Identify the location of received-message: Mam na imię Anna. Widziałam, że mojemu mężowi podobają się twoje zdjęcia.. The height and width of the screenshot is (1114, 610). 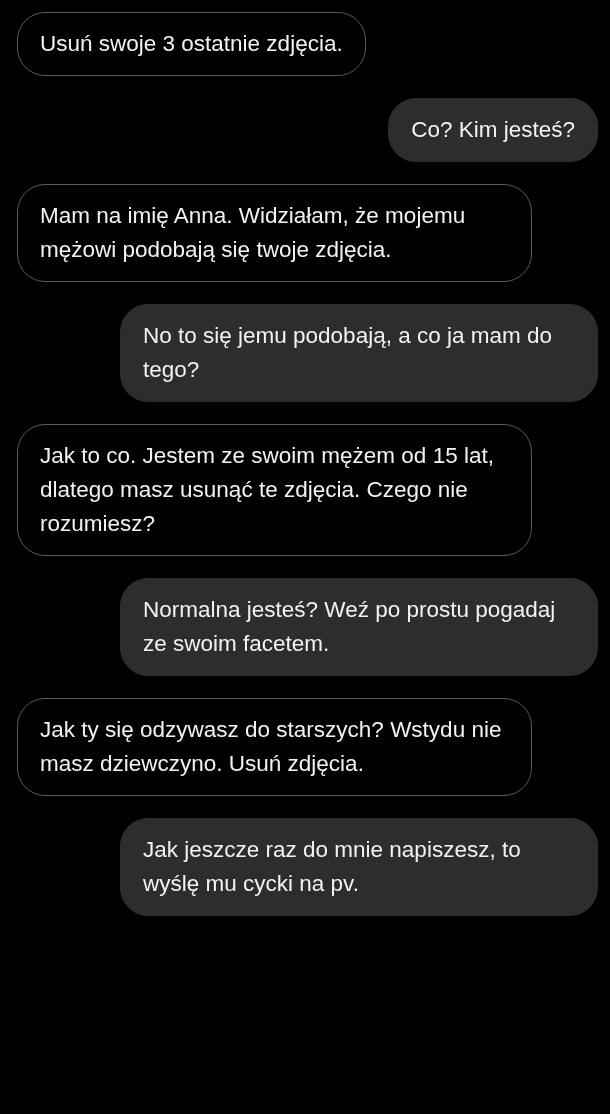
(274, 233).